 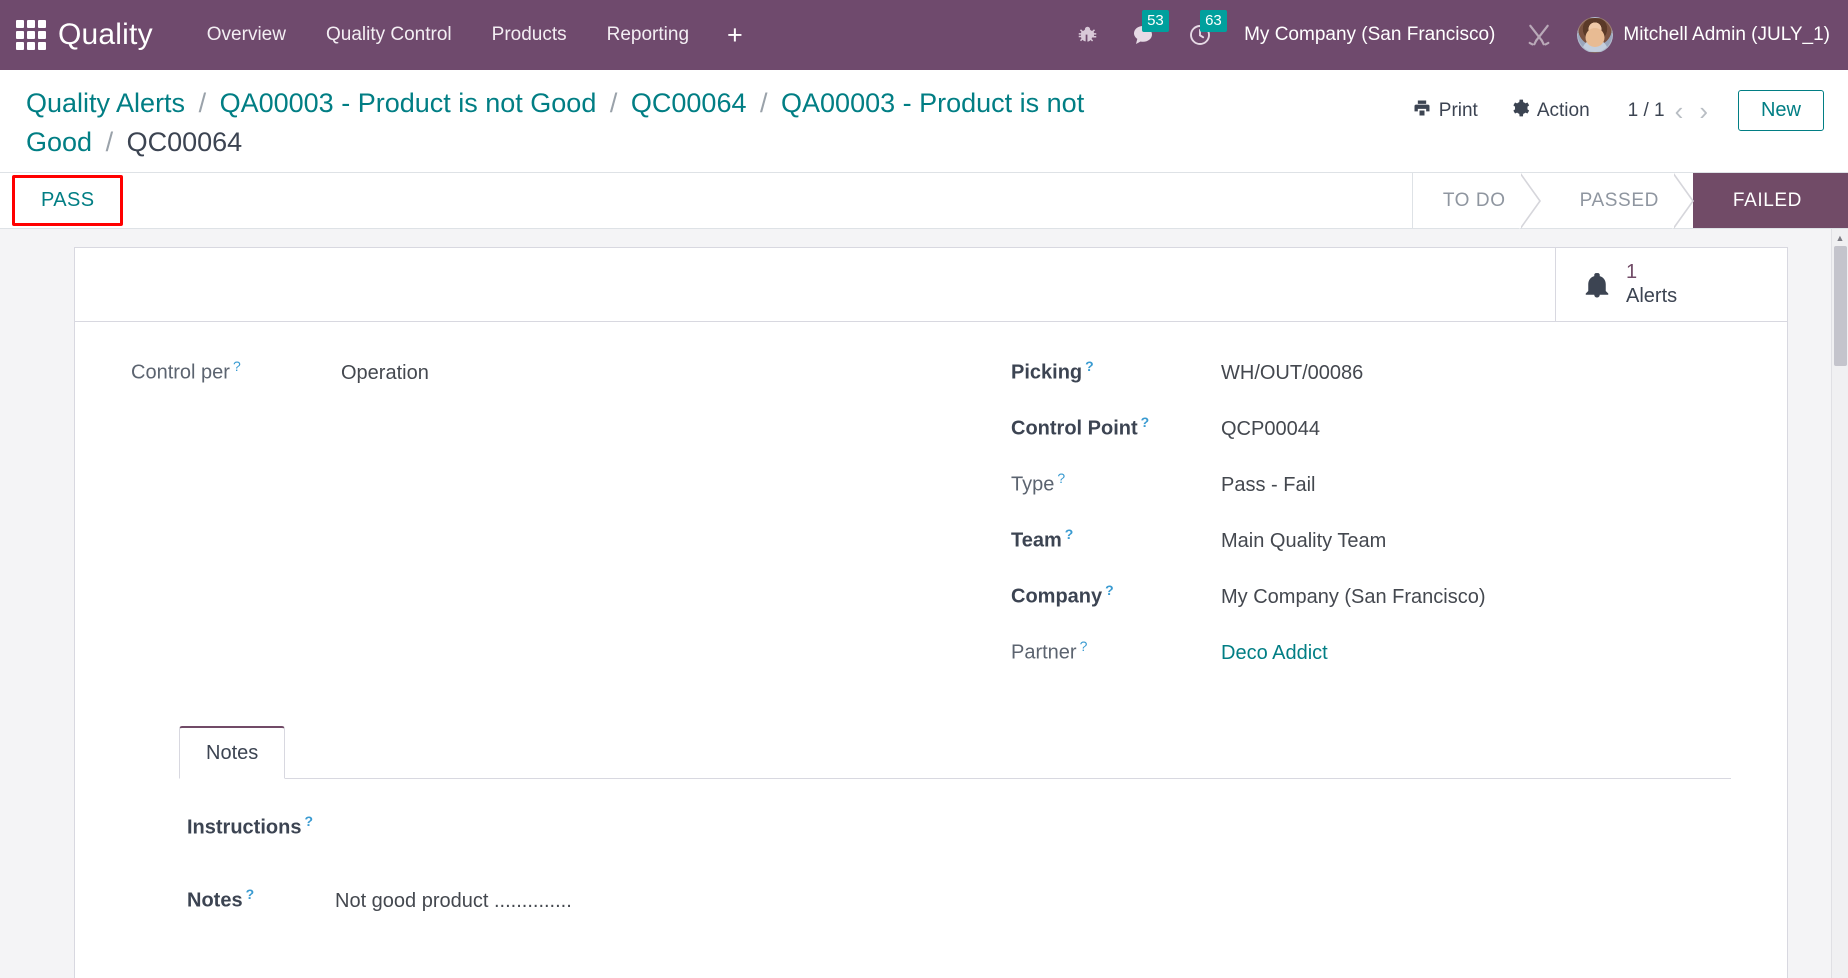 What do you see at coordinates (180, 372) in the screenshot?
I see `control-per-label: Control per` at bounding box center [180, 372].